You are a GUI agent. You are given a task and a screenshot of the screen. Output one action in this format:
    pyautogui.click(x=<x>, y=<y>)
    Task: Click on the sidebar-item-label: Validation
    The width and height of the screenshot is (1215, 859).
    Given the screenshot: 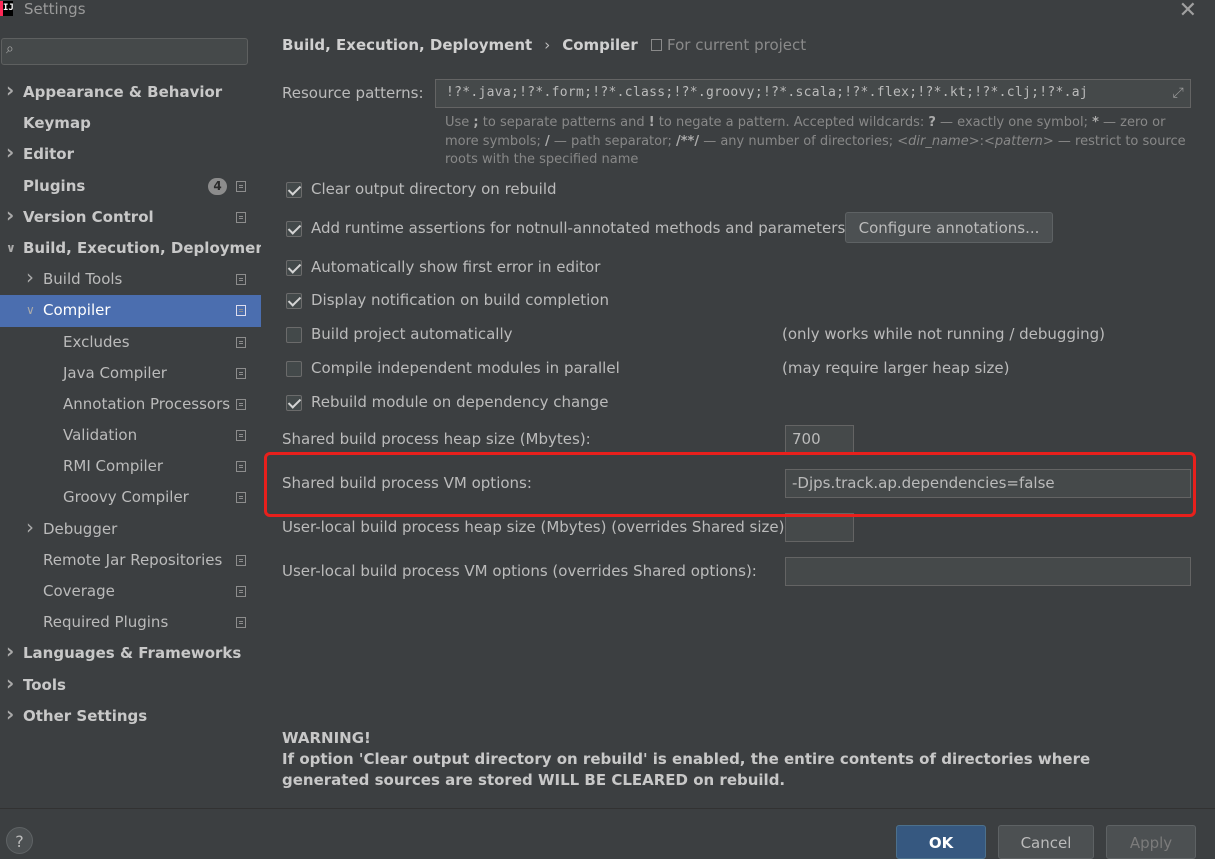 What is the action you would take?
    pyautogui.click(x=100, y=435)
    